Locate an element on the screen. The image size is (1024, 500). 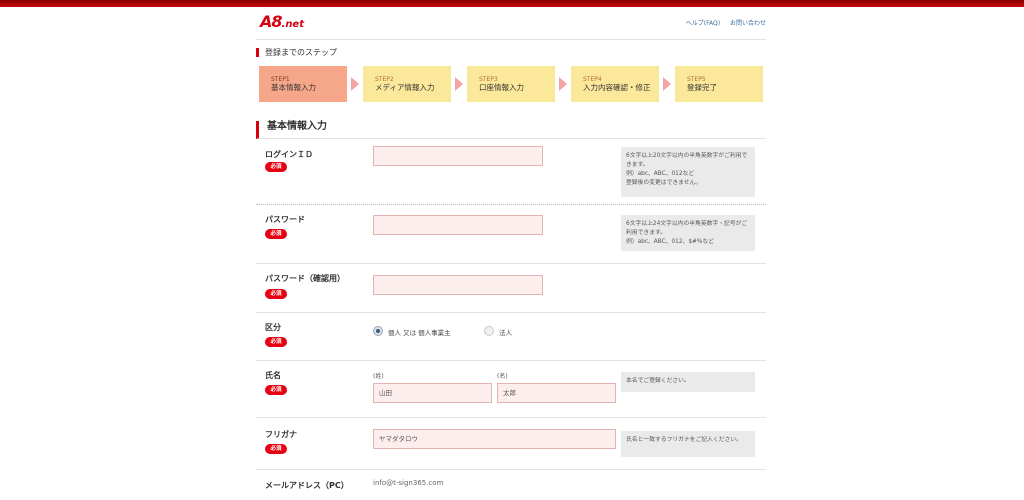
site-header: A8.net ヘルプ(FAQ) お問い合わせ is located at coordinates (511, 23).